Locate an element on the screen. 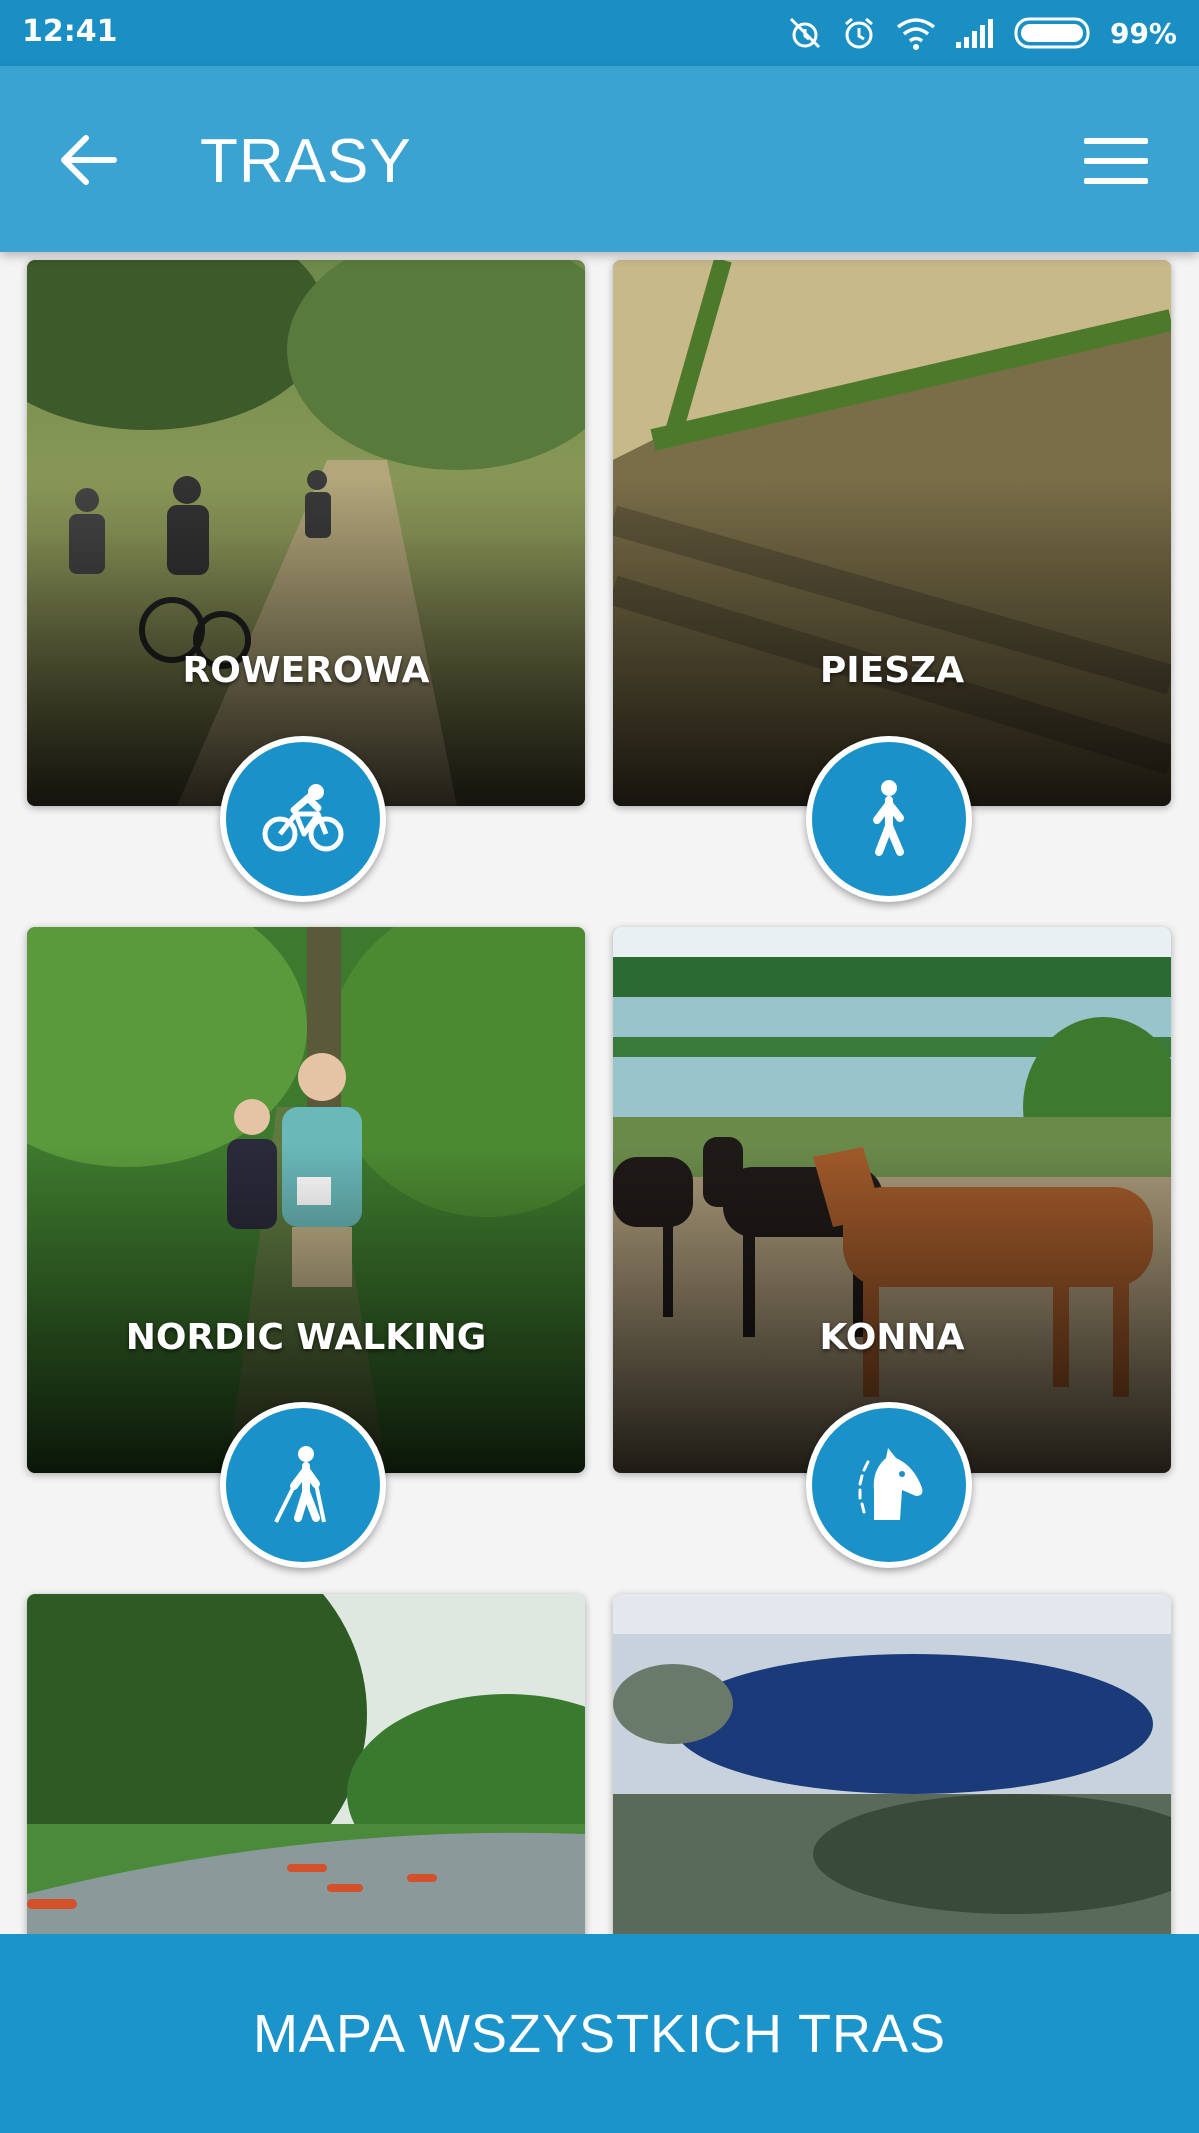 Image resolution: width=1199 pixels, height=2133 pixels. status-icons: 99% is located at coordinates (981, 33).